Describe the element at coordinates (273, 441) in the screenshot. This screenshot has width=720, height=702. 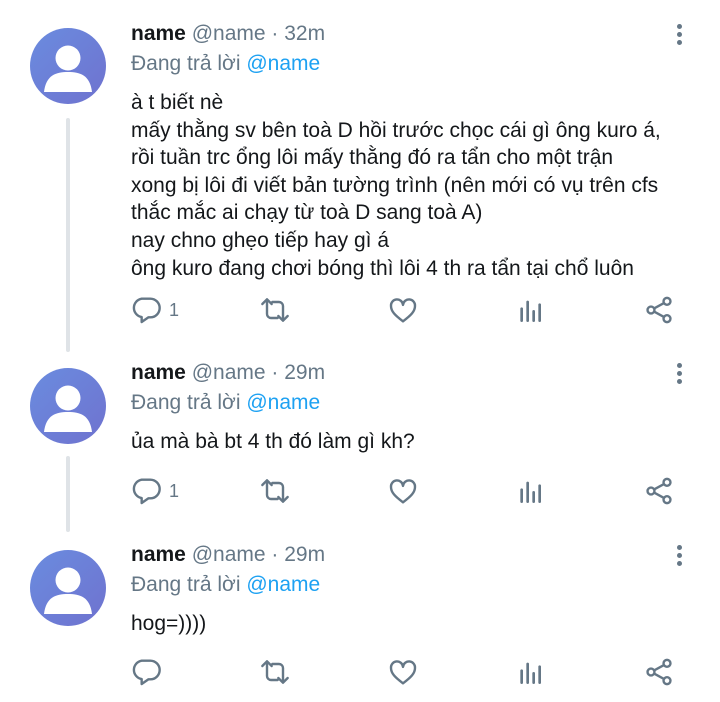
I see `tweet-text: ủa mà bà bt 4 th đó làm gì kh?` at that location.